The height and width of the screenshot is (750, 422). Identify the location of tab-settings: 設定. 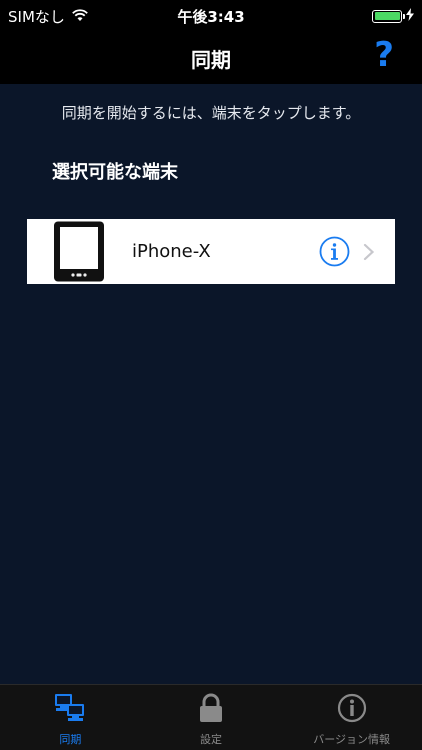
(211, 717).